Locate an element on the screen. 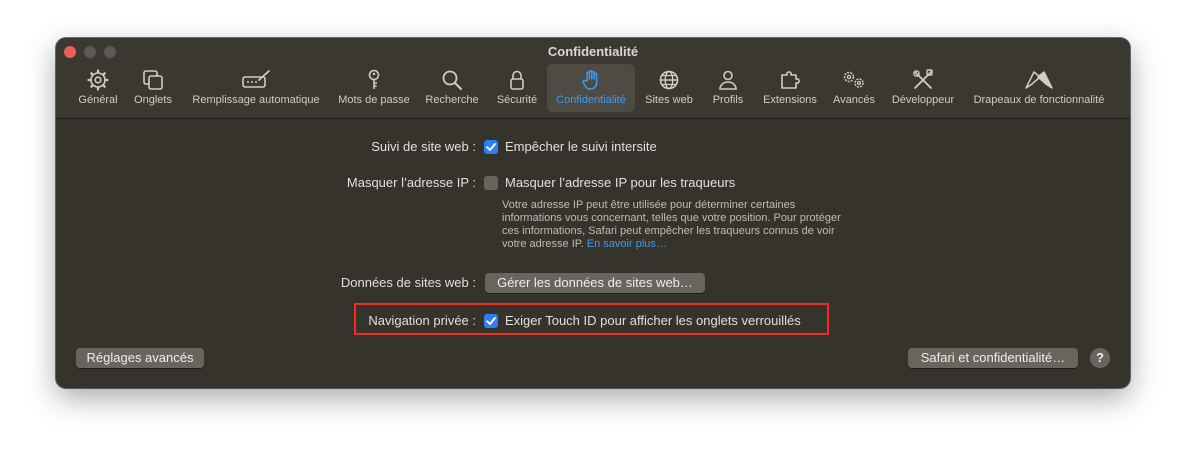 The image size is (1186, 462). toolbar-item-websites: Sites web is located at coordinates (669, 88).